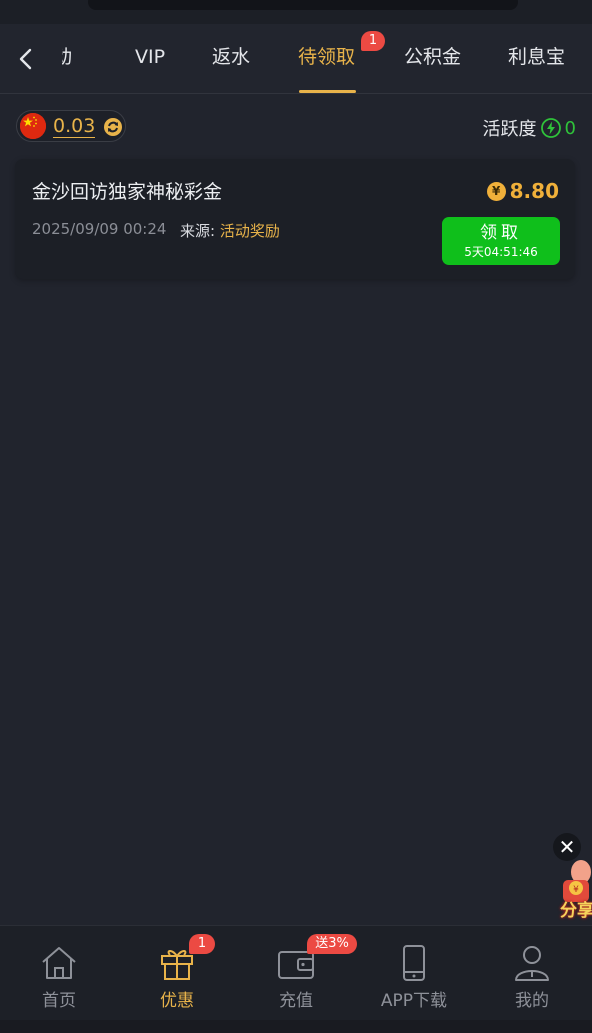  What do you see at coordinates (534, 191) in the screenshot?
I see `reward-amount-value: 8.80` at bounding box center [534, 191].